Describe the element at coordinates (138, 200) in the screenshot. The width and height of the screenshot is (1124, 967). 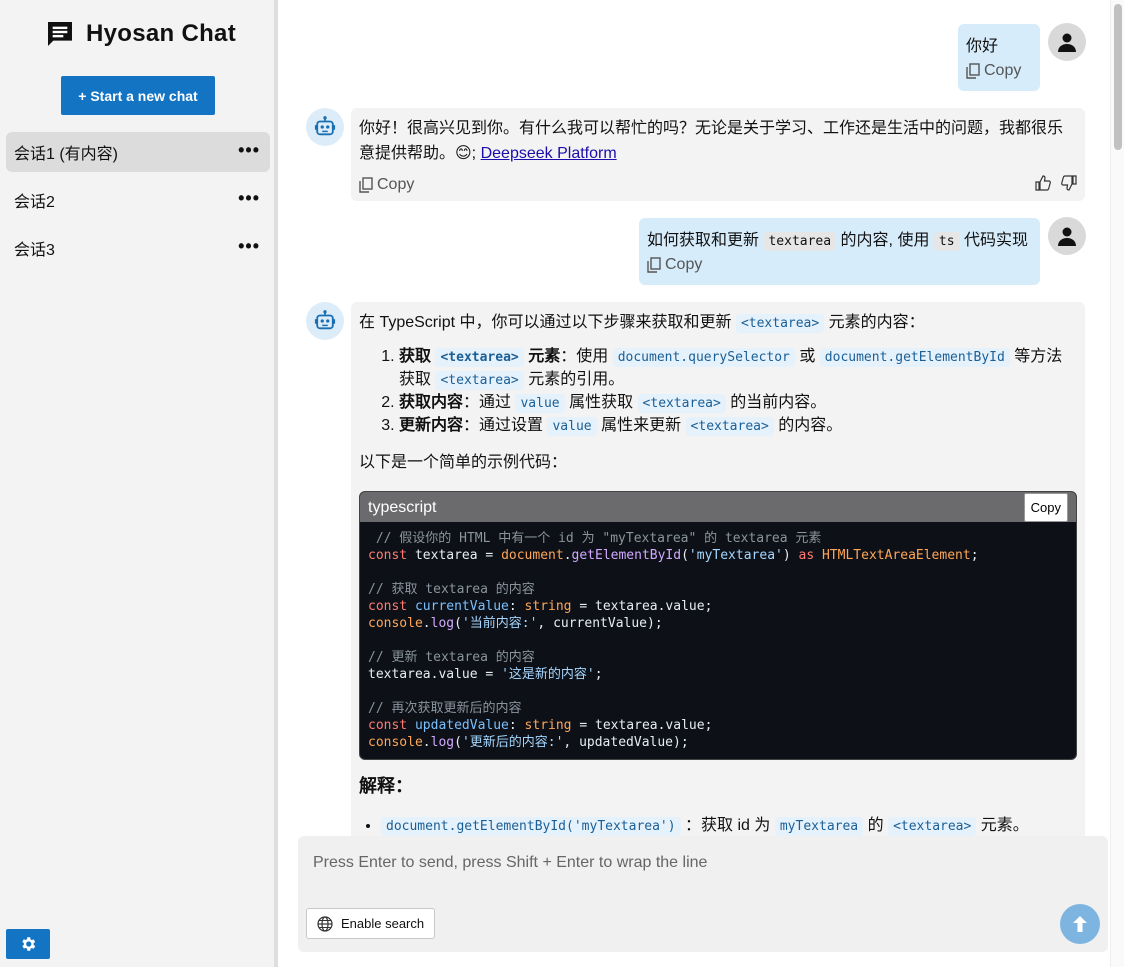
I see `conversation-item-2: 会话2 •••` at that location.